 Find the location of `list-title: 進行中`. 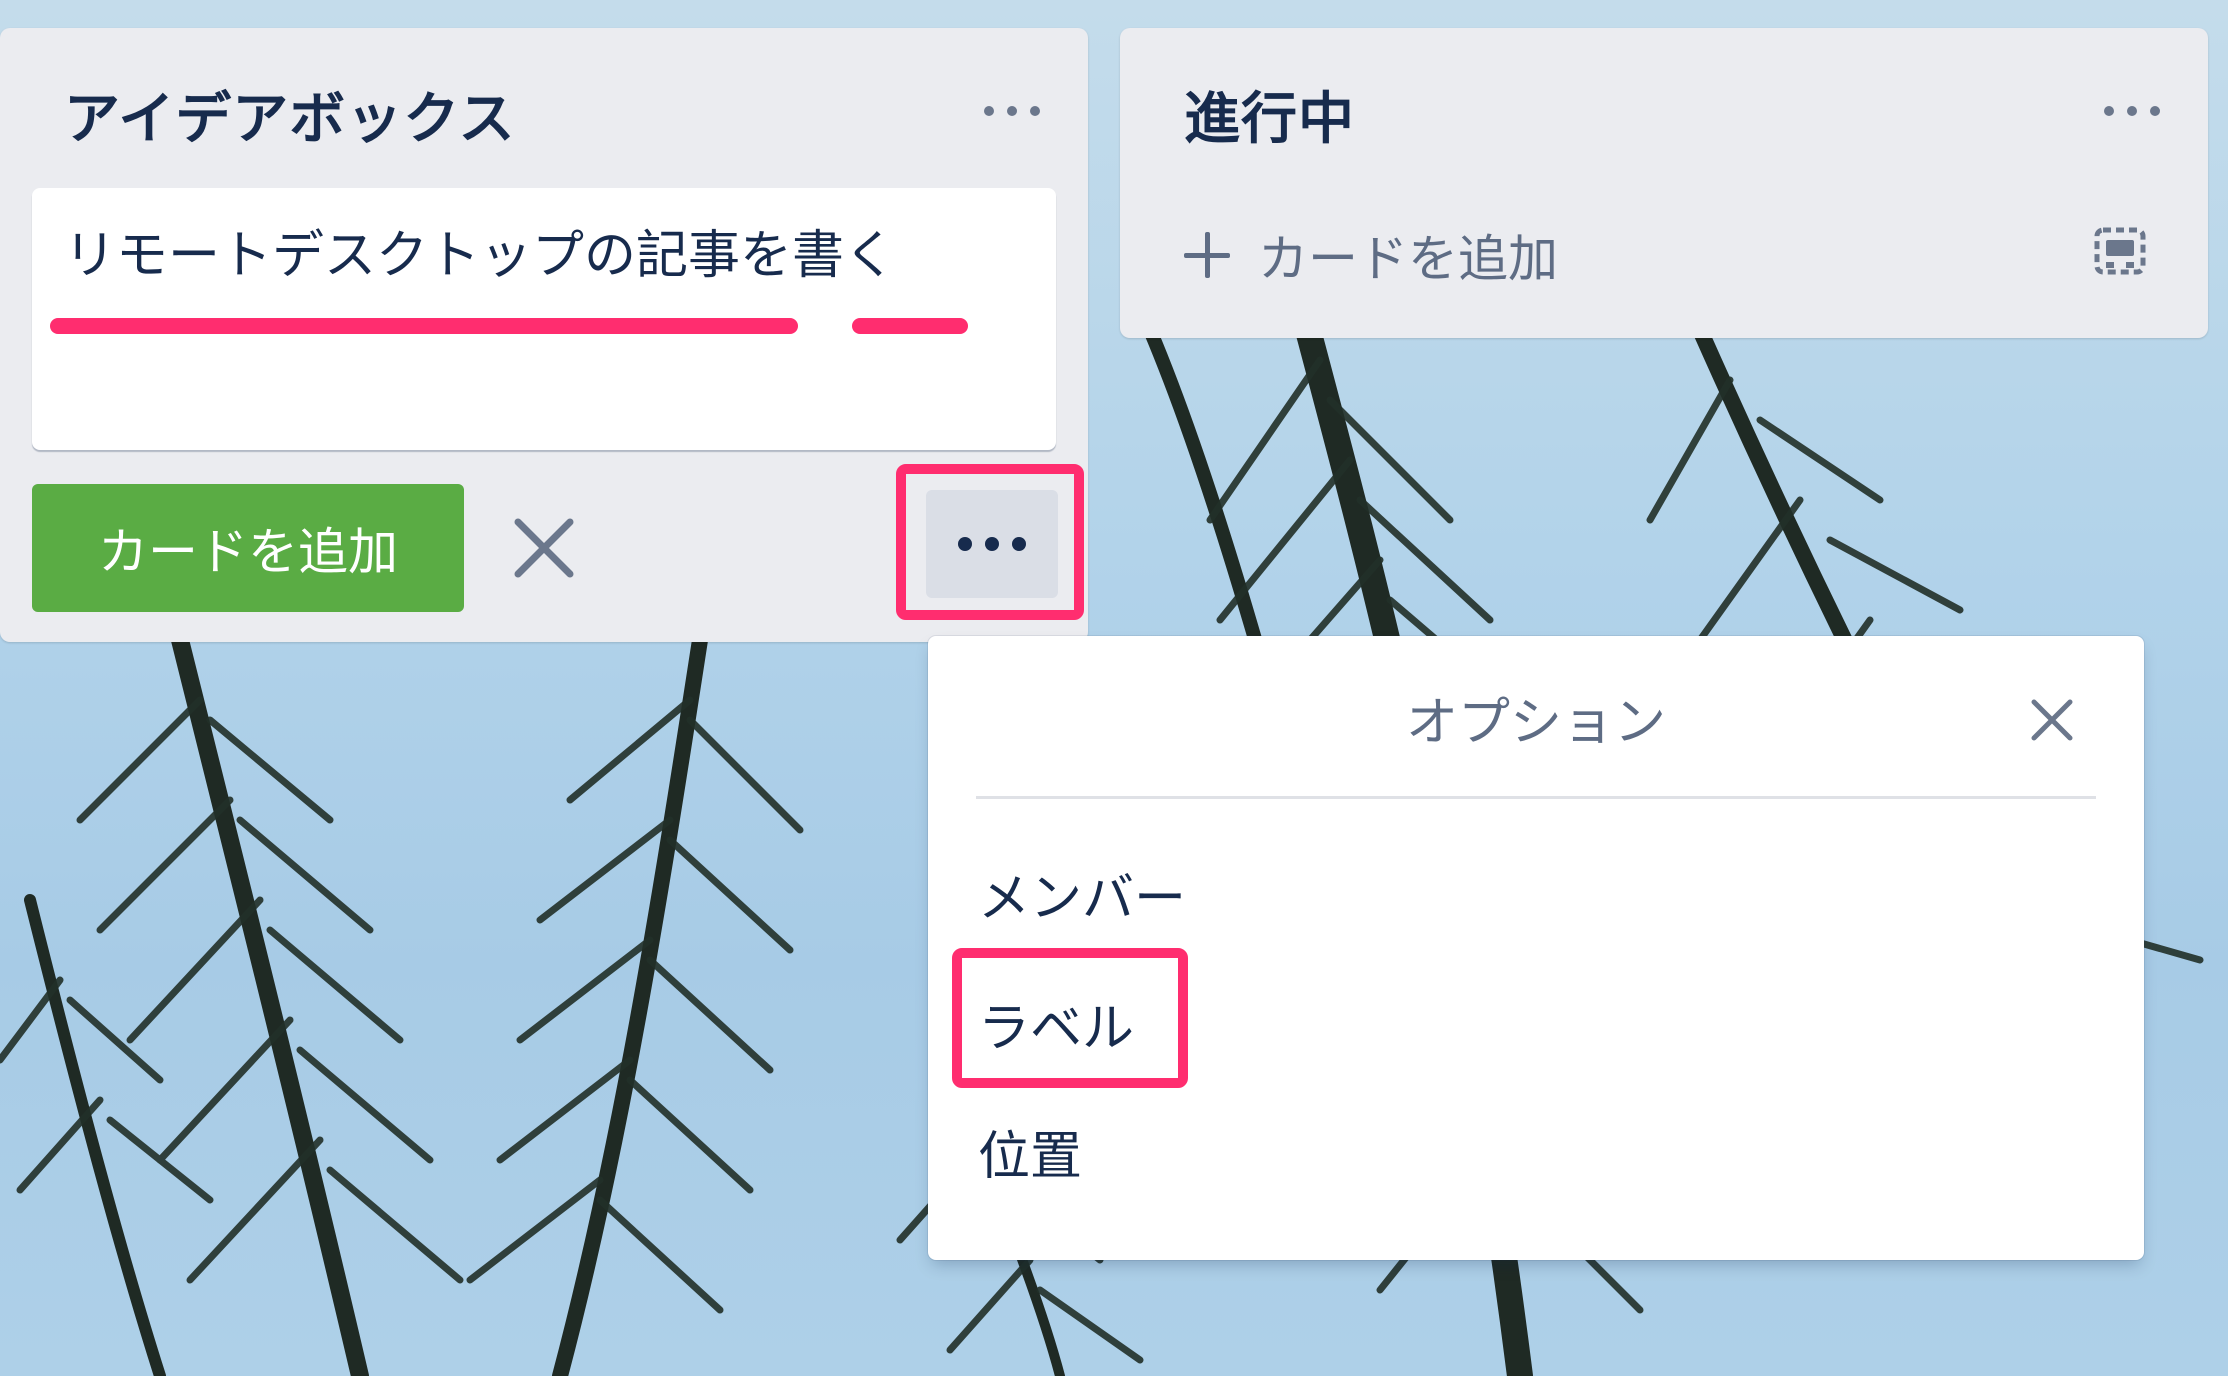

list-title: 進行中 is located at coordinates (1269, 114).